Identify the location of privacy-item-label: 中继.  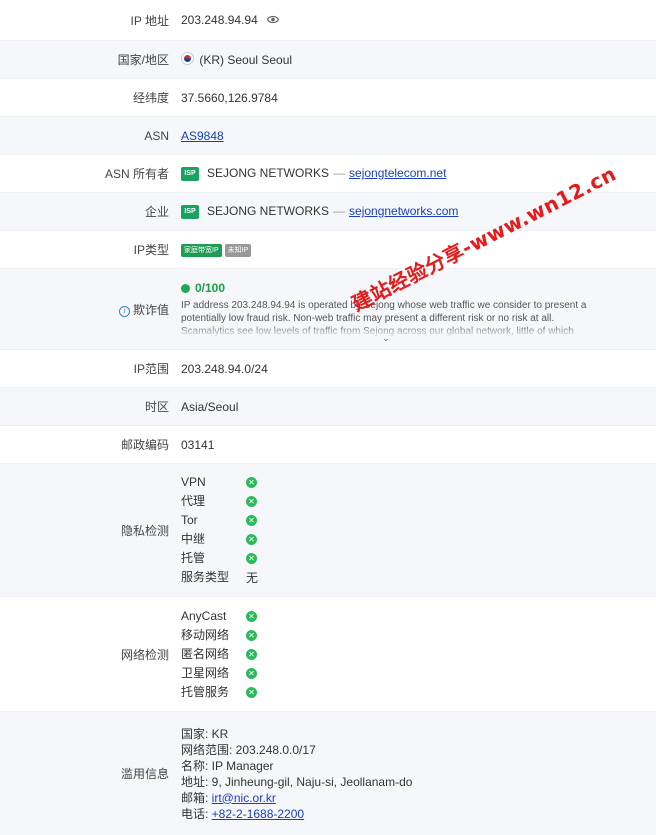
(193, 539).